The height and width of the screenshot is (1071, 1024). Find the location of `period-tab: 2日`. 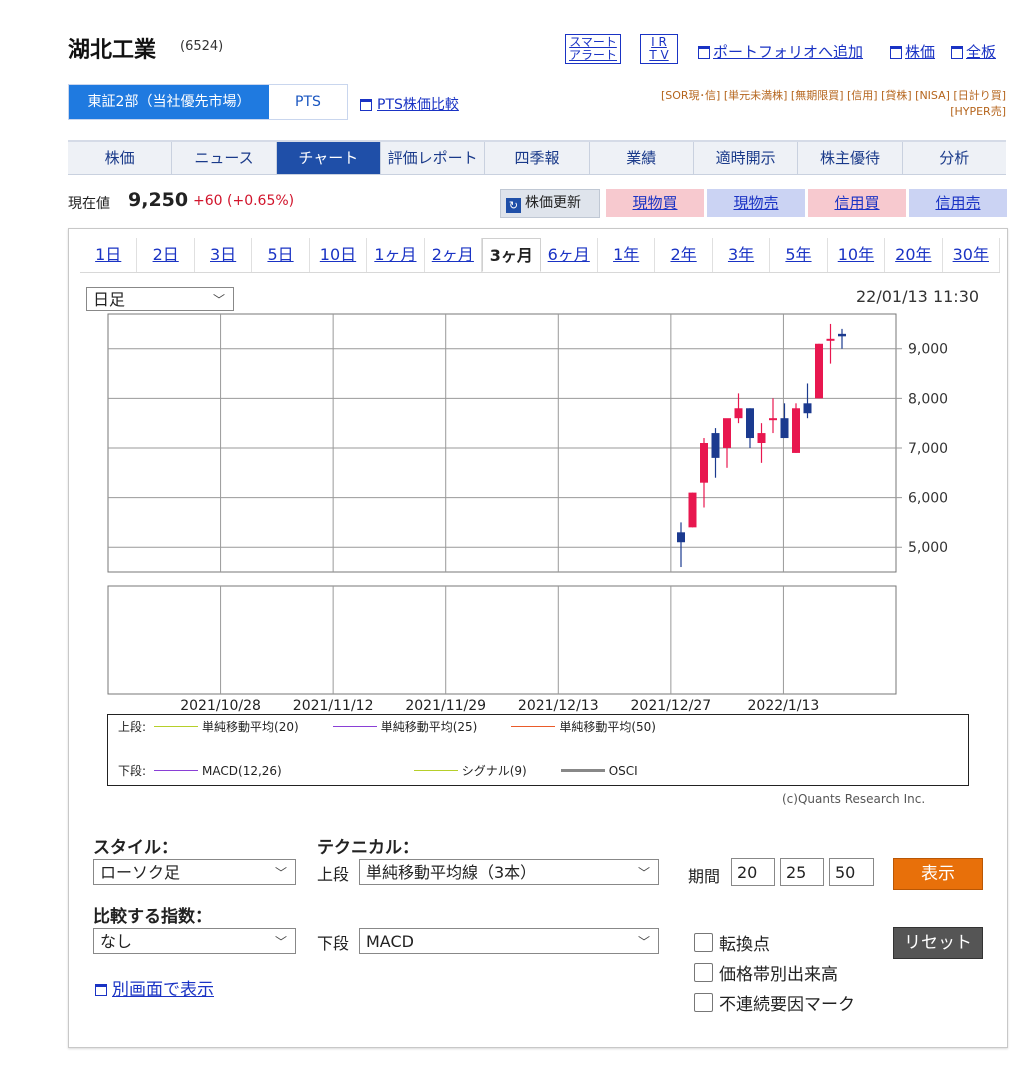

period-tab: 2日 is located at coordinates (166, 255).